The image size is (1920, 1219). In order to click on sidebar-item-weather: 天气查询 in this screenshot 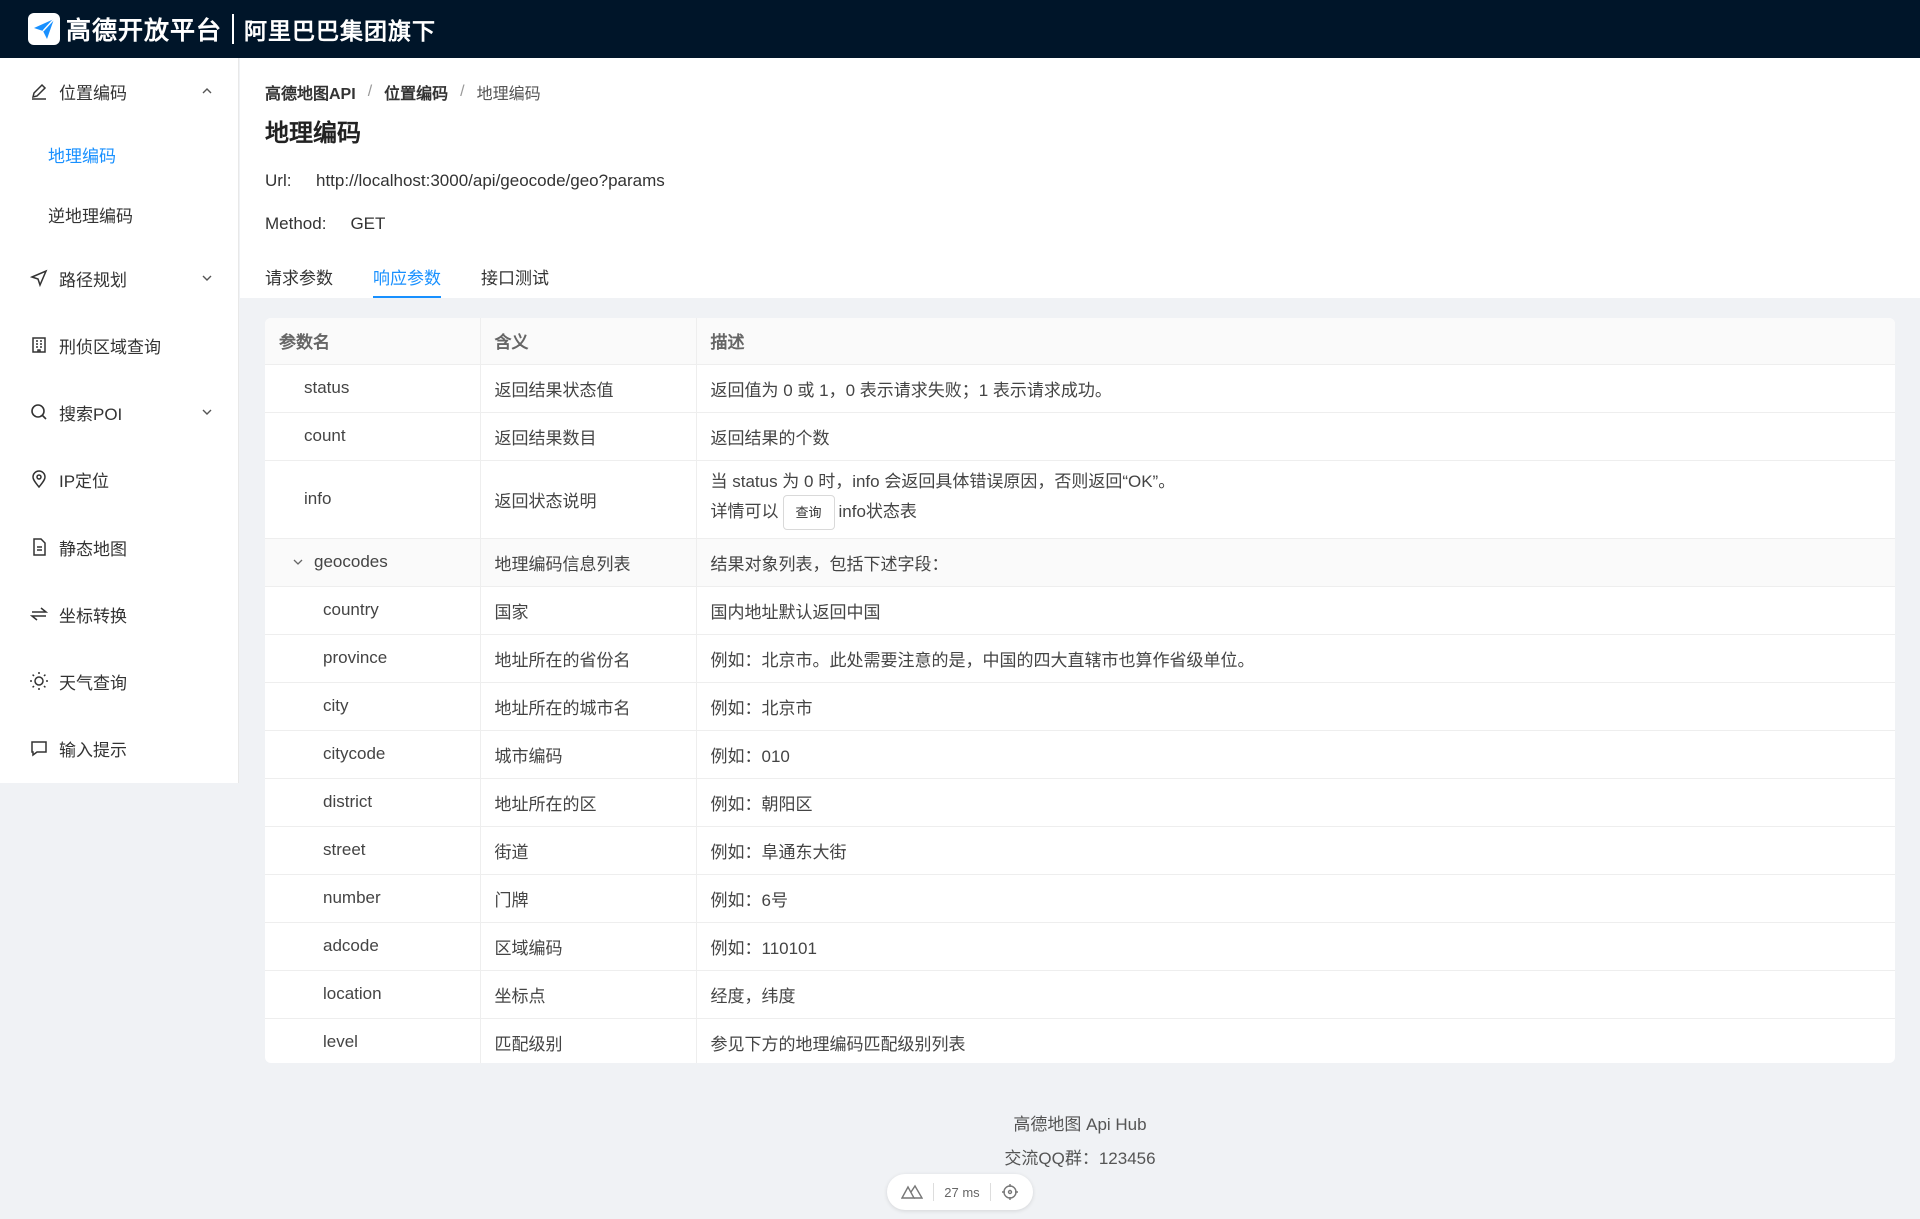, I will do `click(119, 681)`.